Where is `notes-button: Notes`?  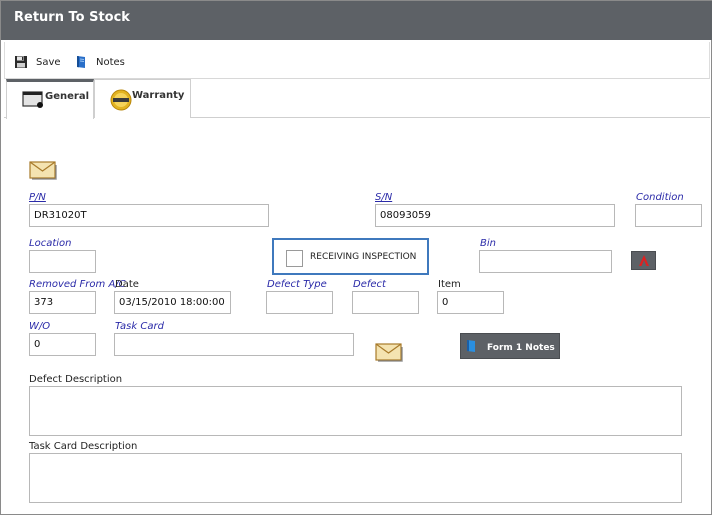
notes-button: Notes is located at coordinates (99, 62).